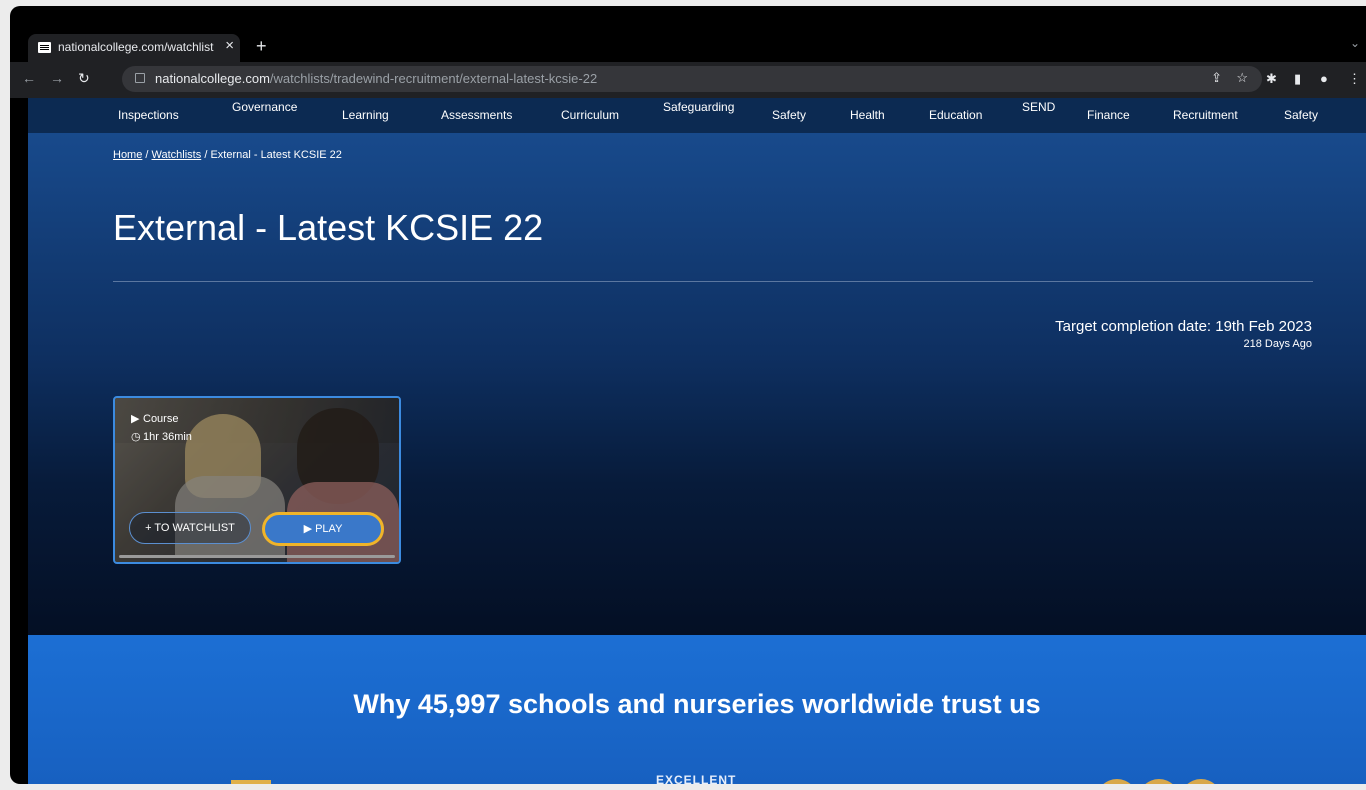 The width and height of the screenshot is (1366, 790). What do you see at coordinates (1183, 326) in the screenshot?
I see `target-completion-date: Target completion date: 19th Feb 2023` at bounding box center [1183, 326].